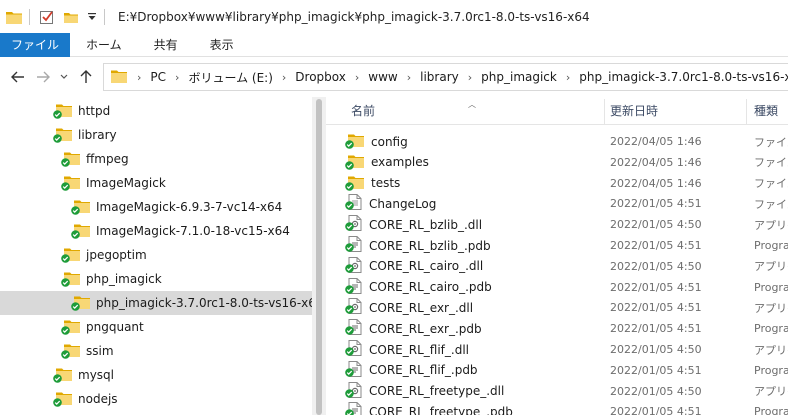 This screenshot has width=788, height=415. Describe the element at coordinates (472, 104) in the screenshot. I see `sort-ascending-icon: ︿` at that location.